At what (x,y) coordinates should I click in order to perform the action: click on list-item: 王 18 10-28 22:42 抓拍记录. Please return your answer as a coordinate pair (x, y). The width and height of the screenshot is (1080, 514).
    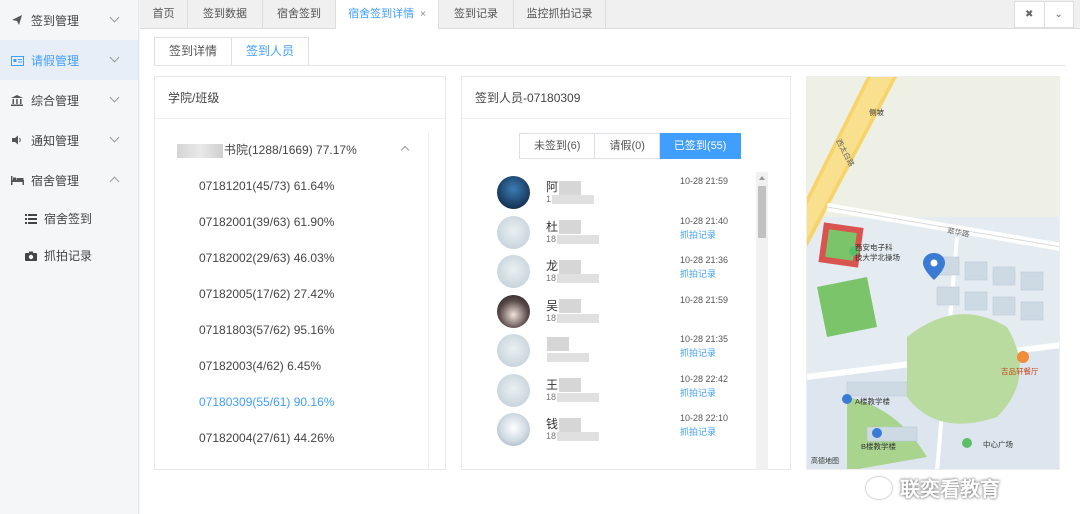
    Looking at the image, I should click on (627, 390).